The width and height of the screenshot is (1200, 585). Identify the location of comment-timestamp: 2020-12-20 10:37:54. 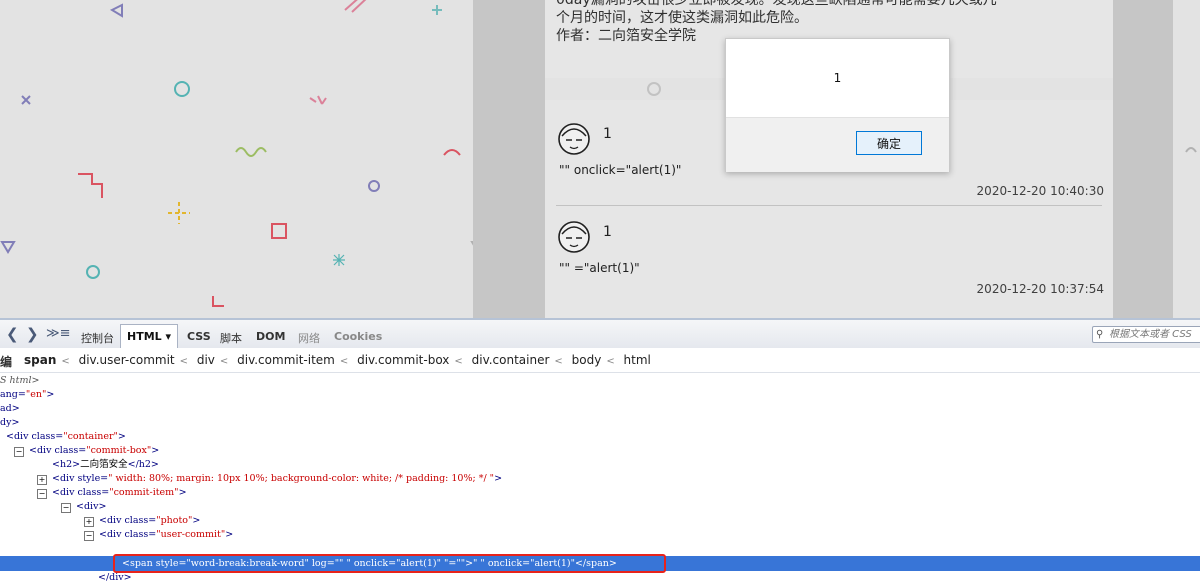
(1040, 289).